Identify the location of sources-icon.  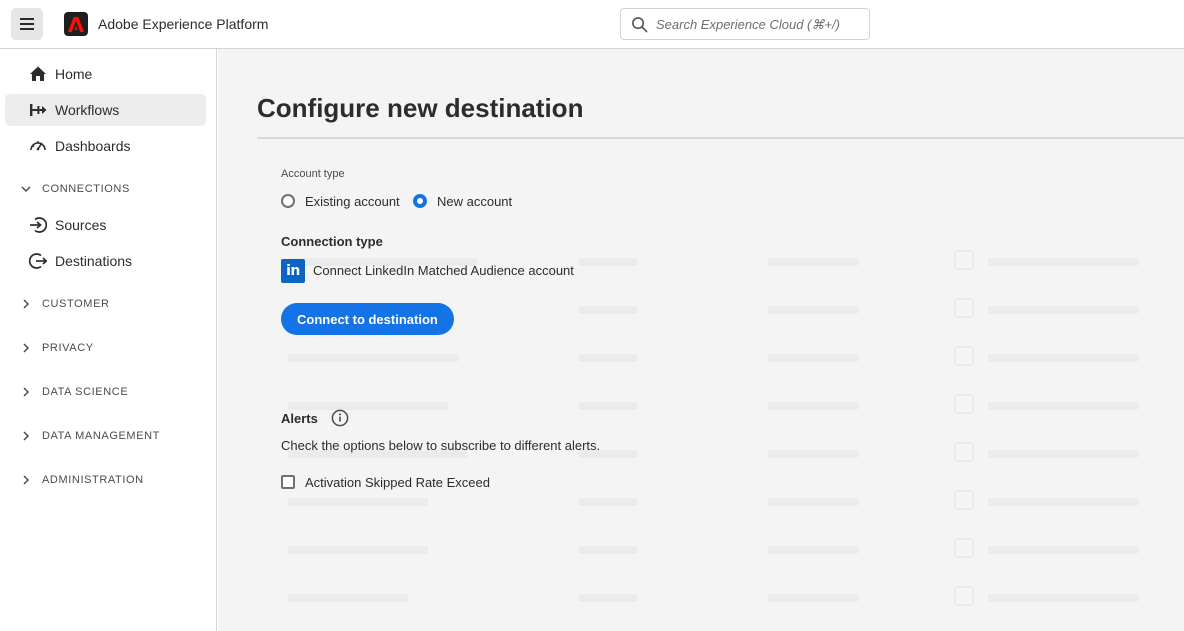
(38, 225).